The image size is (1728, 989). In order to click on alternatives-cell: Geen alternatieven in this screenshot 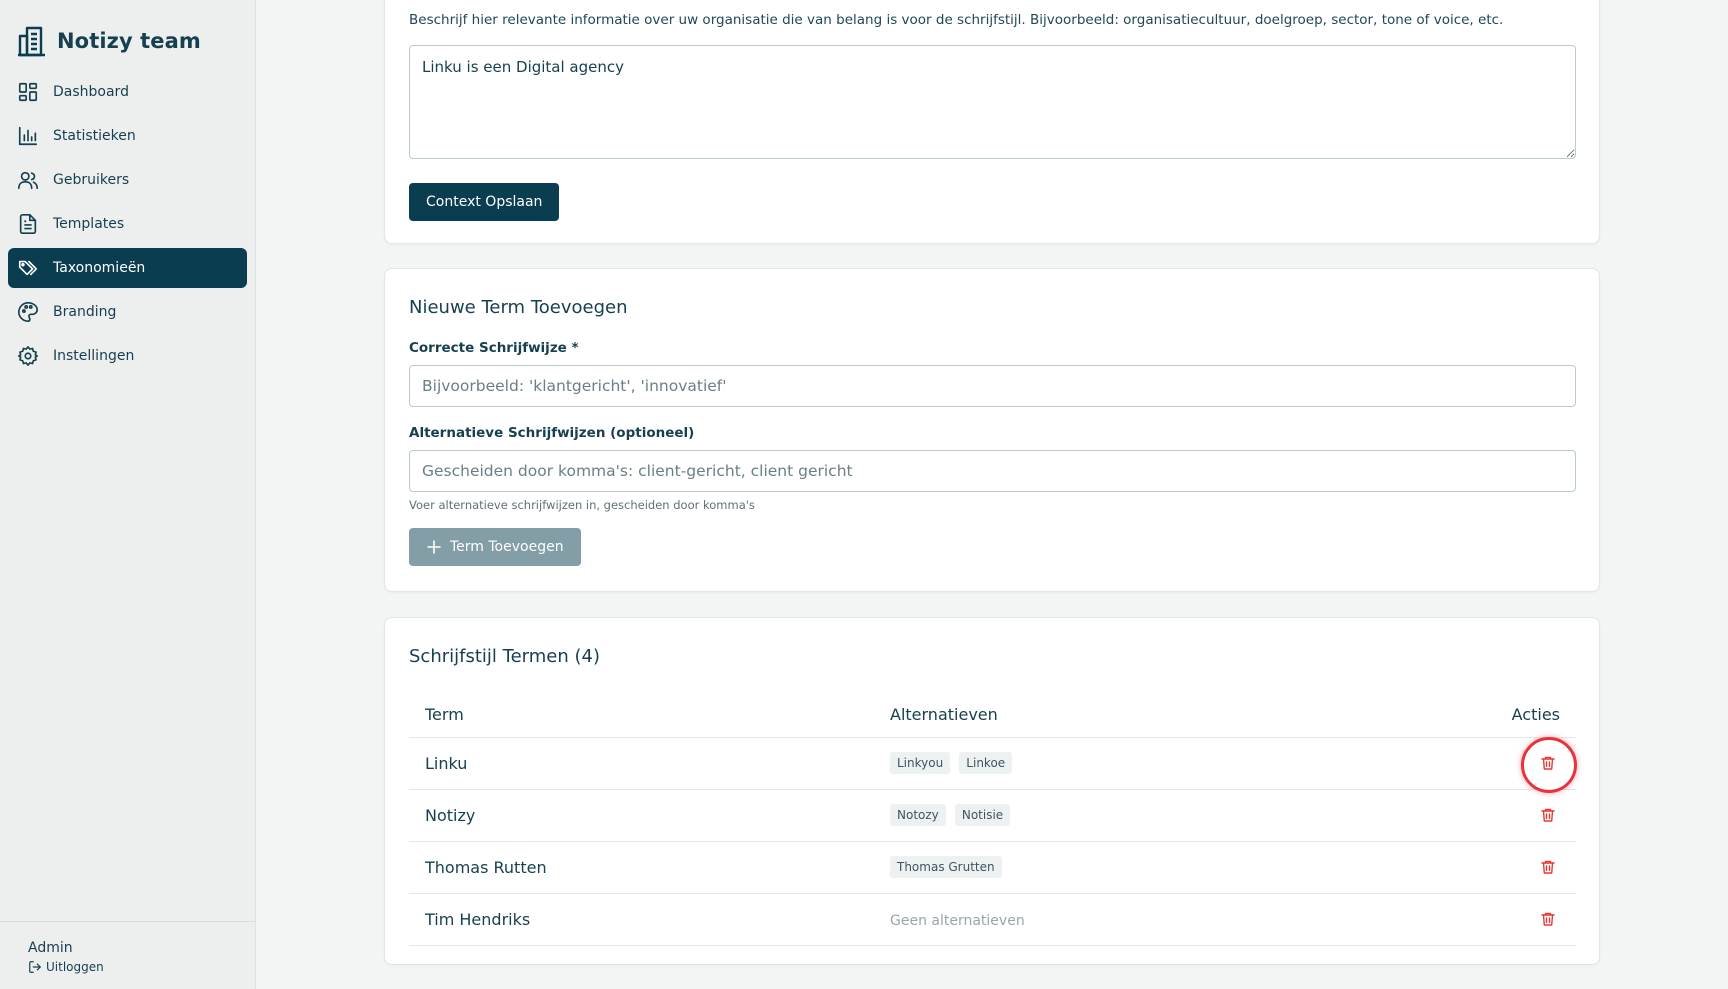, I will do `click(1155, 919)`.